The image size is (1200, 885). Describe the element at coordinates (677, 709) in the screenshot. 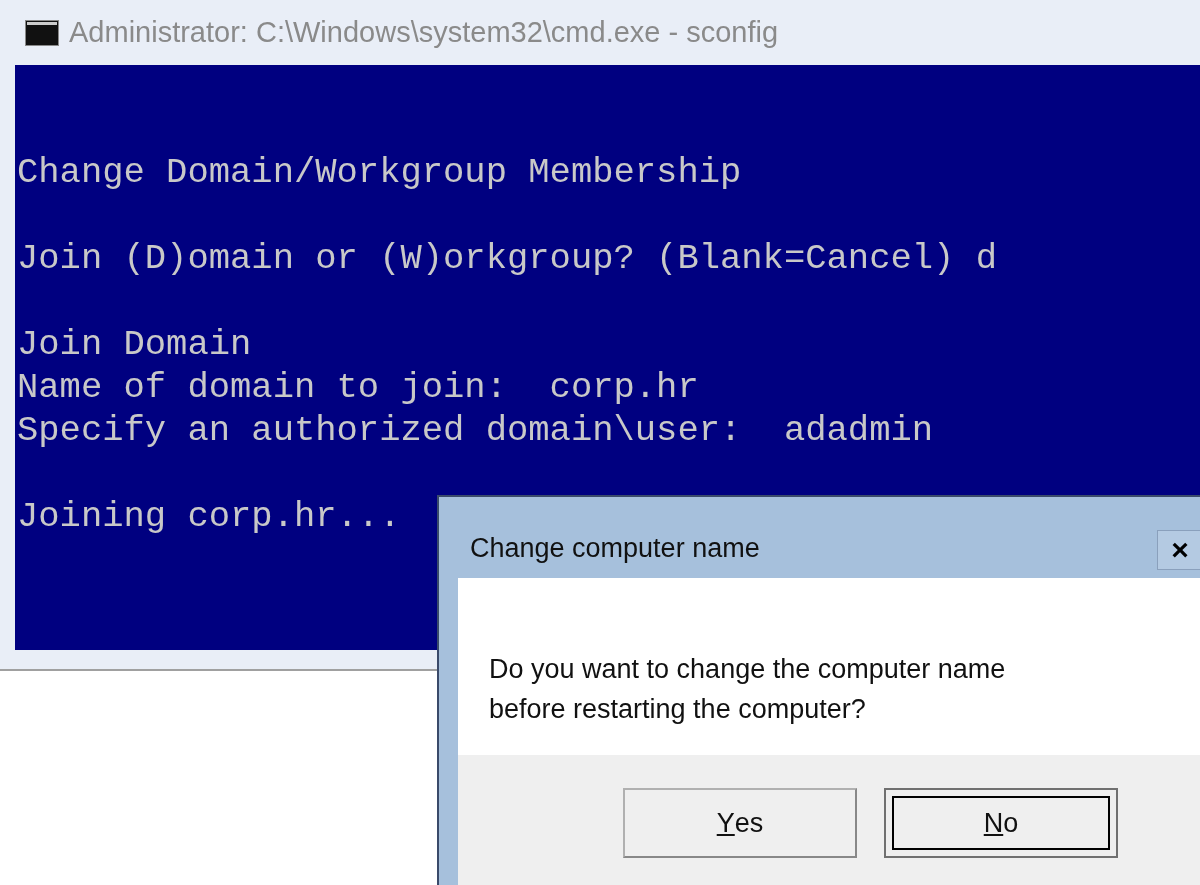

I see `dialog-message: before restarting the computer?` at that location.